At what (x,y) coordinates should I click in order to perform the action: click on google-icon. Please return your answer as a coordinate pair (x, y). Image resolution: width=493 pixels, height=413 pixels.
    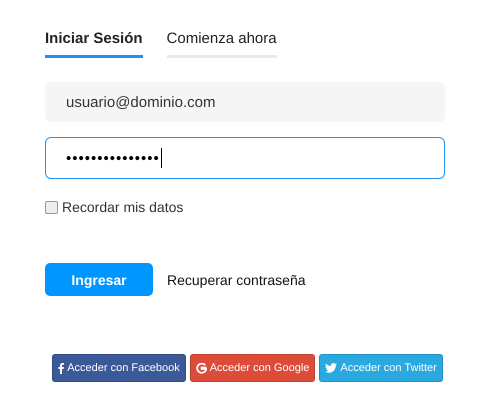
    Looking at the image, I should click on (201, 368).